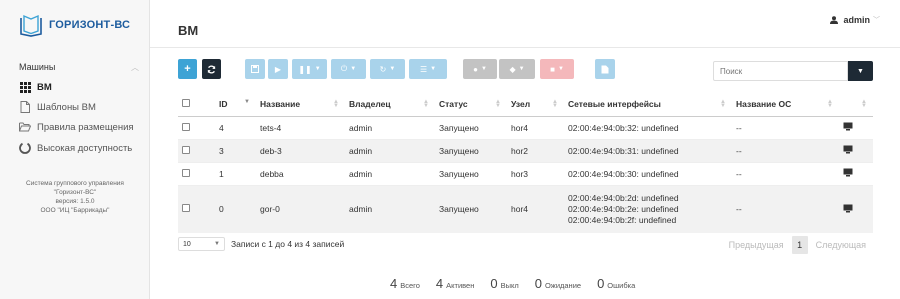  I want to click on play-icon: ▶, so click(278, 69).